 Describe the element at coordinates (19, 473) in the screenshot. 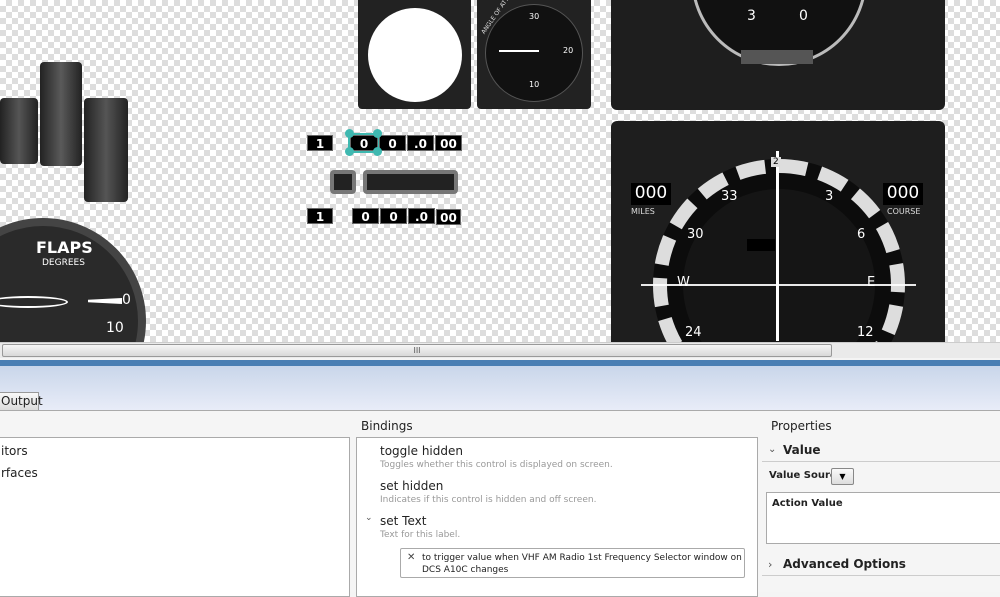

I see `tree-item: rfaces` at that location.